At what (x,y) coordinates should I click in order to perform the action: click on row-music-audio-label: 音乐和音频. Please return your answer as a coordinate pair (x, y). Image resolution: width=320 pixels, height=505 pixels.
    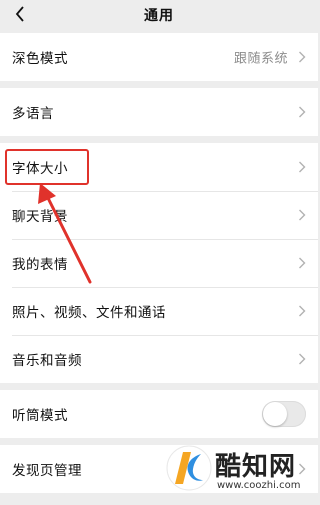
    Looking at the image, I should click on (47, 361).